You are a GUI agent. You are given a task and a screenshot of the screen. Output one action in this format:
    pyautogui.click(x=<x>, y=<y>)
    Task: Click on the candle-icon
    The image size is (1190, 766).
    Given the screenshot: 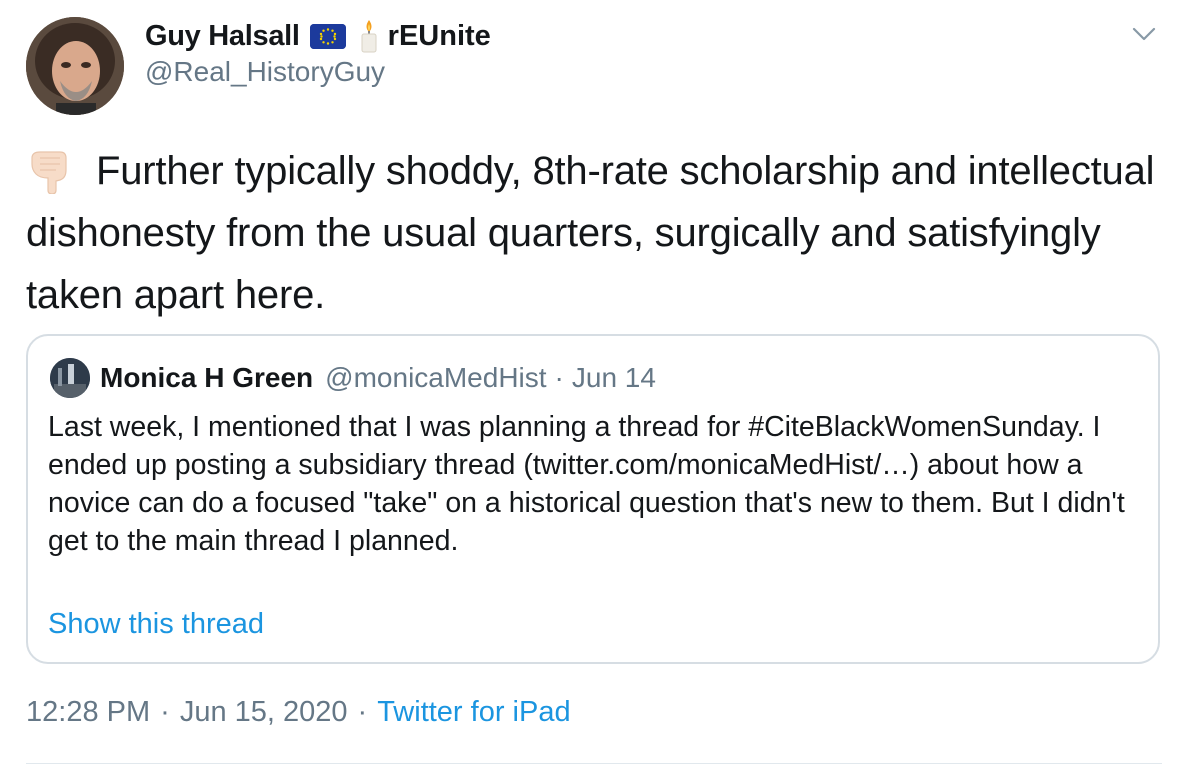 What is the action you would take?
    pyautogui.click(x=369, y=36)
    